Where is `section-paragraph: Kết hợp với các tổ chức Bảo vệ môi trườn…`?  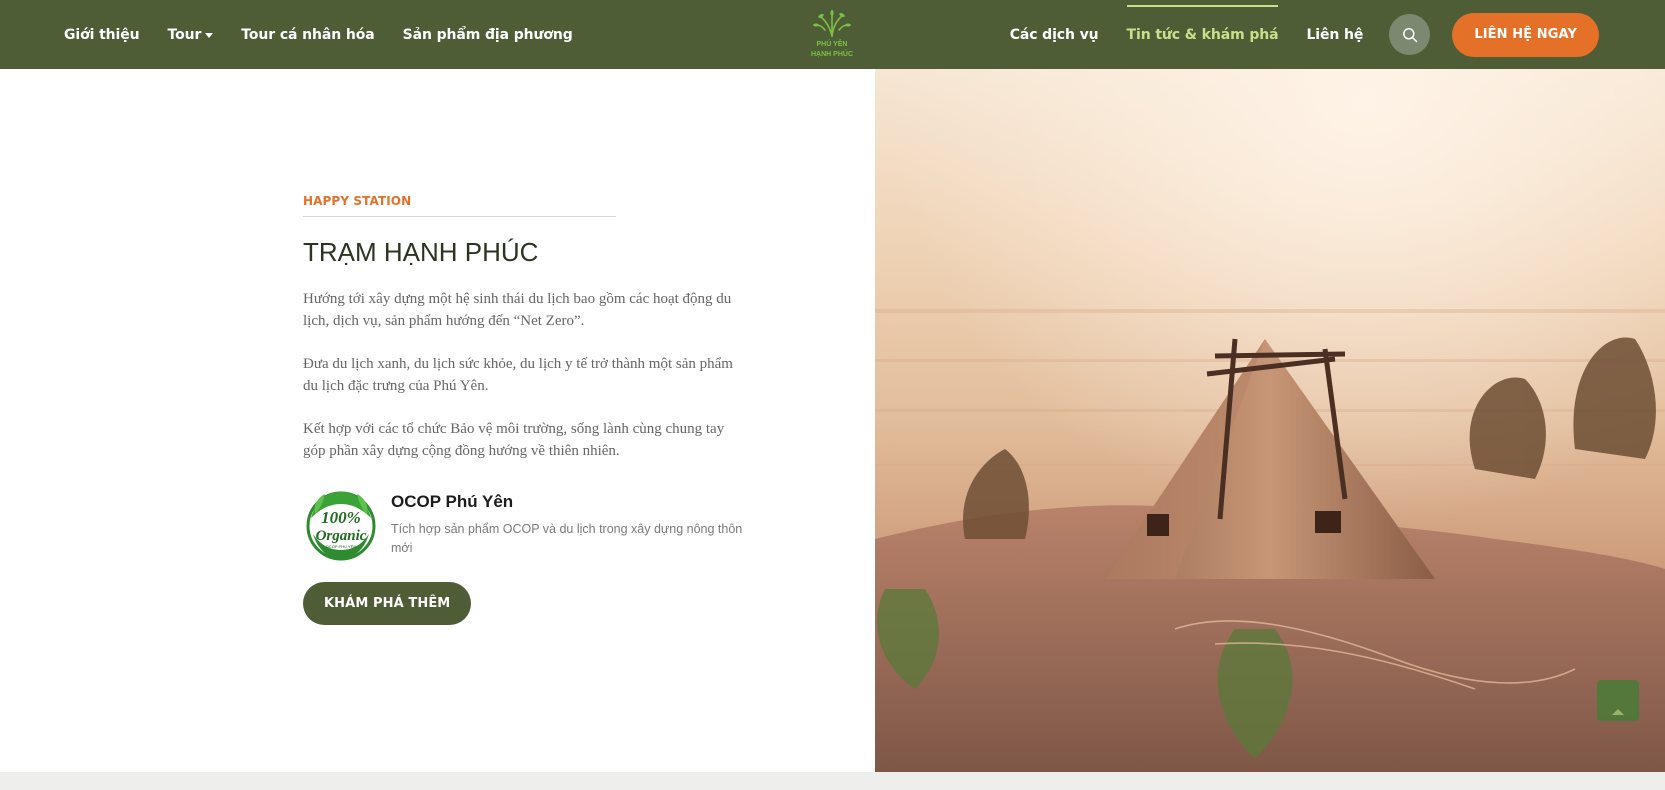 section-paragraph: Kết hợp với các tổ chức Bảo vệ môi trườn… is located at coordinates (514, 440).